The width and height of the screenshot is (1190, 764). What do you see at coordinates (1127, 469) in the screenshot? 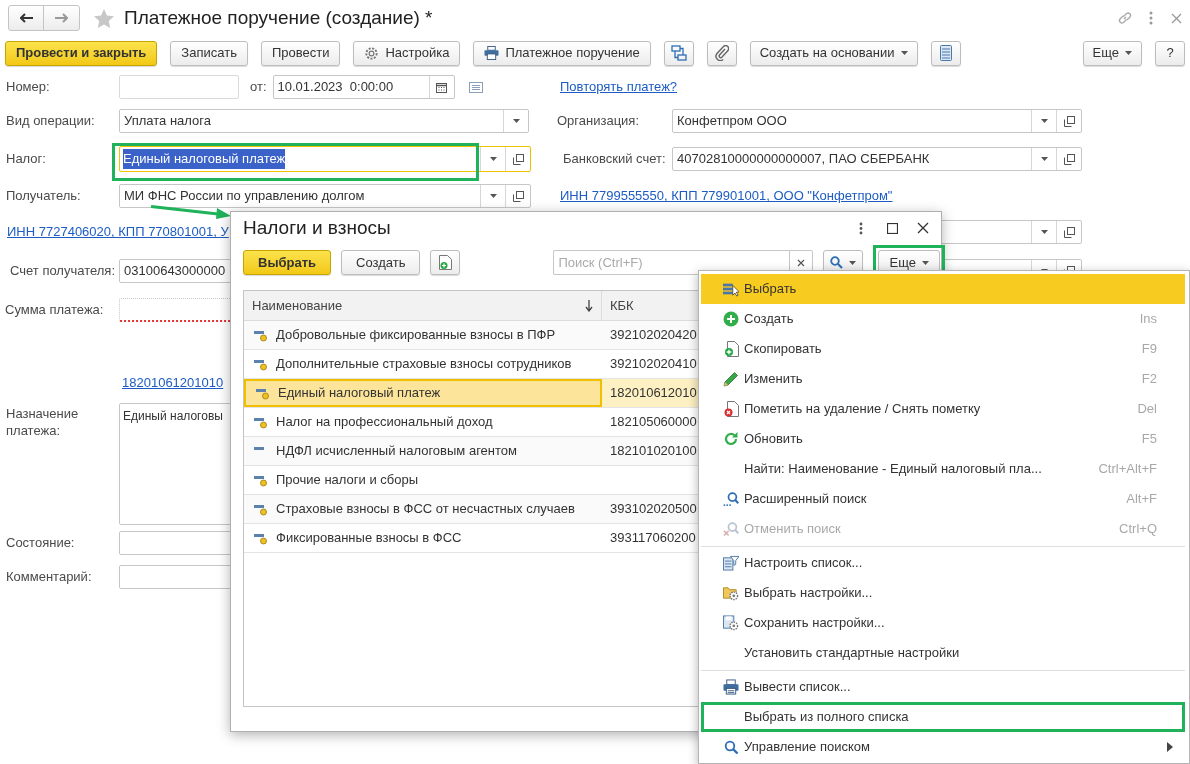
I see `shortcut-text: Ctrl+Alt+F` at bounding box center [1127, 469].